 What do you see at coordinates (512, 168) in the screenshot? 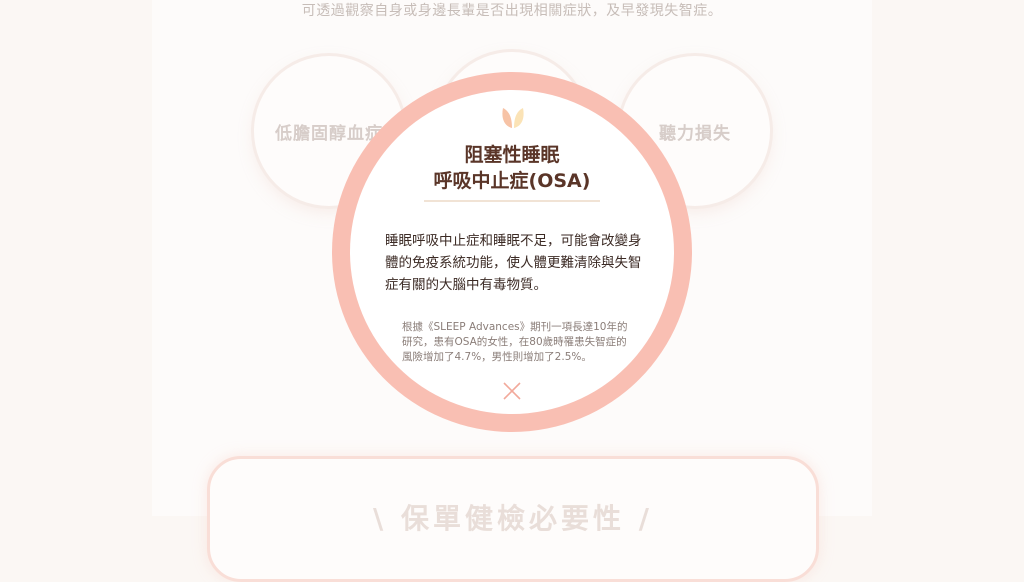
I see `modal-title: 阻塞性睡眠 呼吸中止症(OSA)` at bounding box center [512, 168].